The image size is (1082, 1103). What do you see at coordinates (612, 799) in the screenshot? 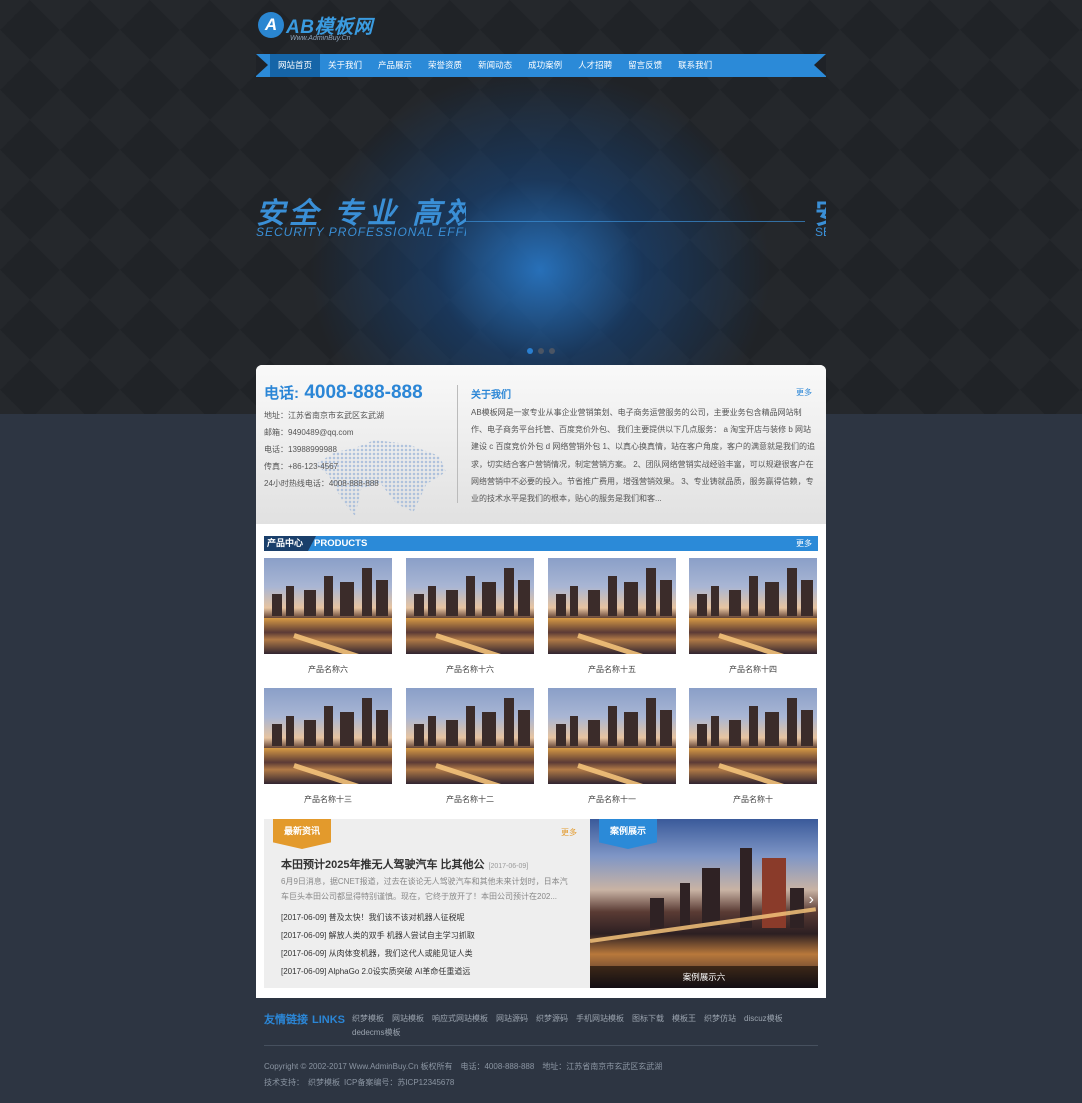
I see `product-name: 产品名称十一` at bounding box center [612, 799].